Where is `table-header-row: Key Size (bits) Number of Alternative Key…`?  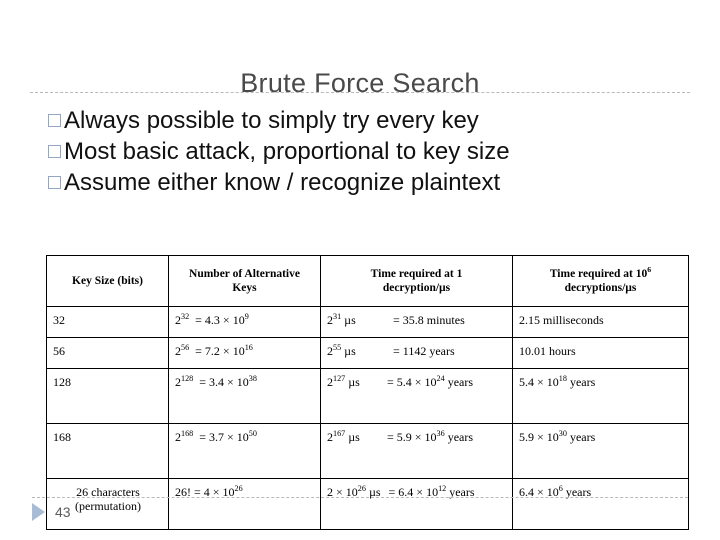 table-header-row: Key Size (bits) Number of Alternative Key… is located at coordinates (367, 281).